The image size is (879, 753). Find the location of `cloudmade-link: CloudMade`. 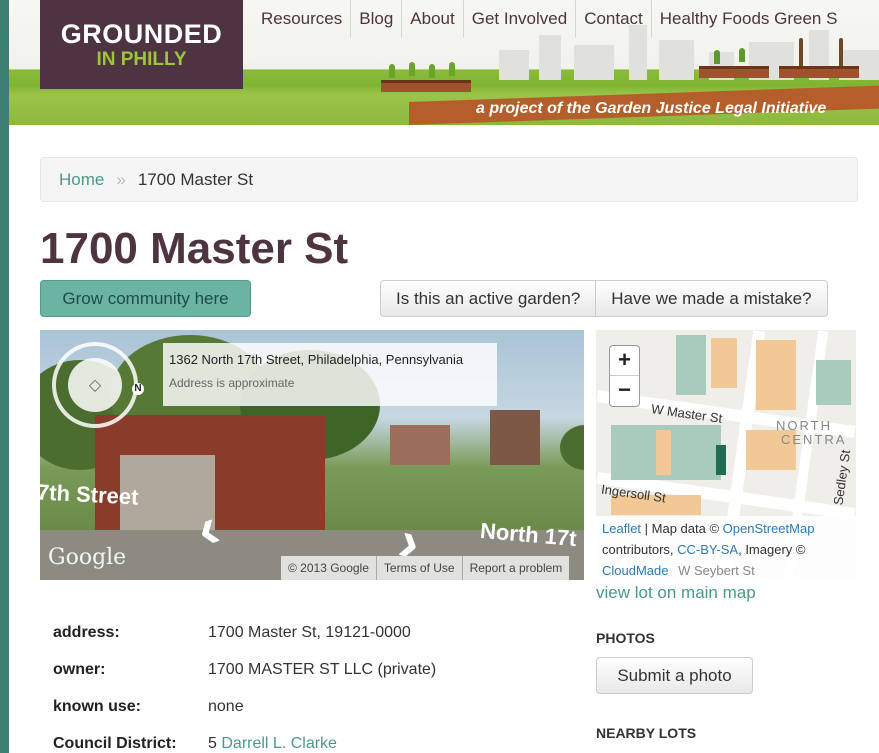

cloudmade-link: CloudMade is located at coordinates (635, 570).